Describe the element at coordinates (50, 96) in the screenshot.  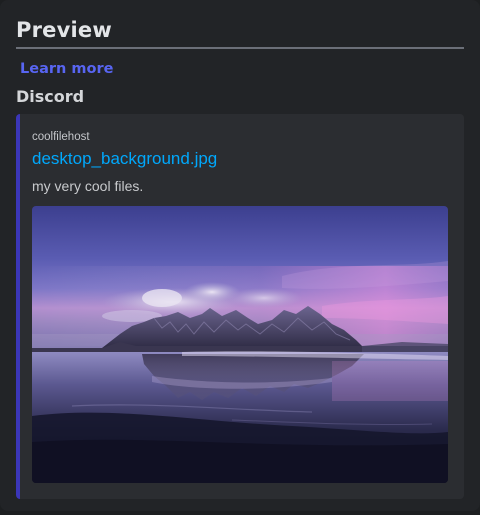
I see `section-label-discord: Discord` at that location.